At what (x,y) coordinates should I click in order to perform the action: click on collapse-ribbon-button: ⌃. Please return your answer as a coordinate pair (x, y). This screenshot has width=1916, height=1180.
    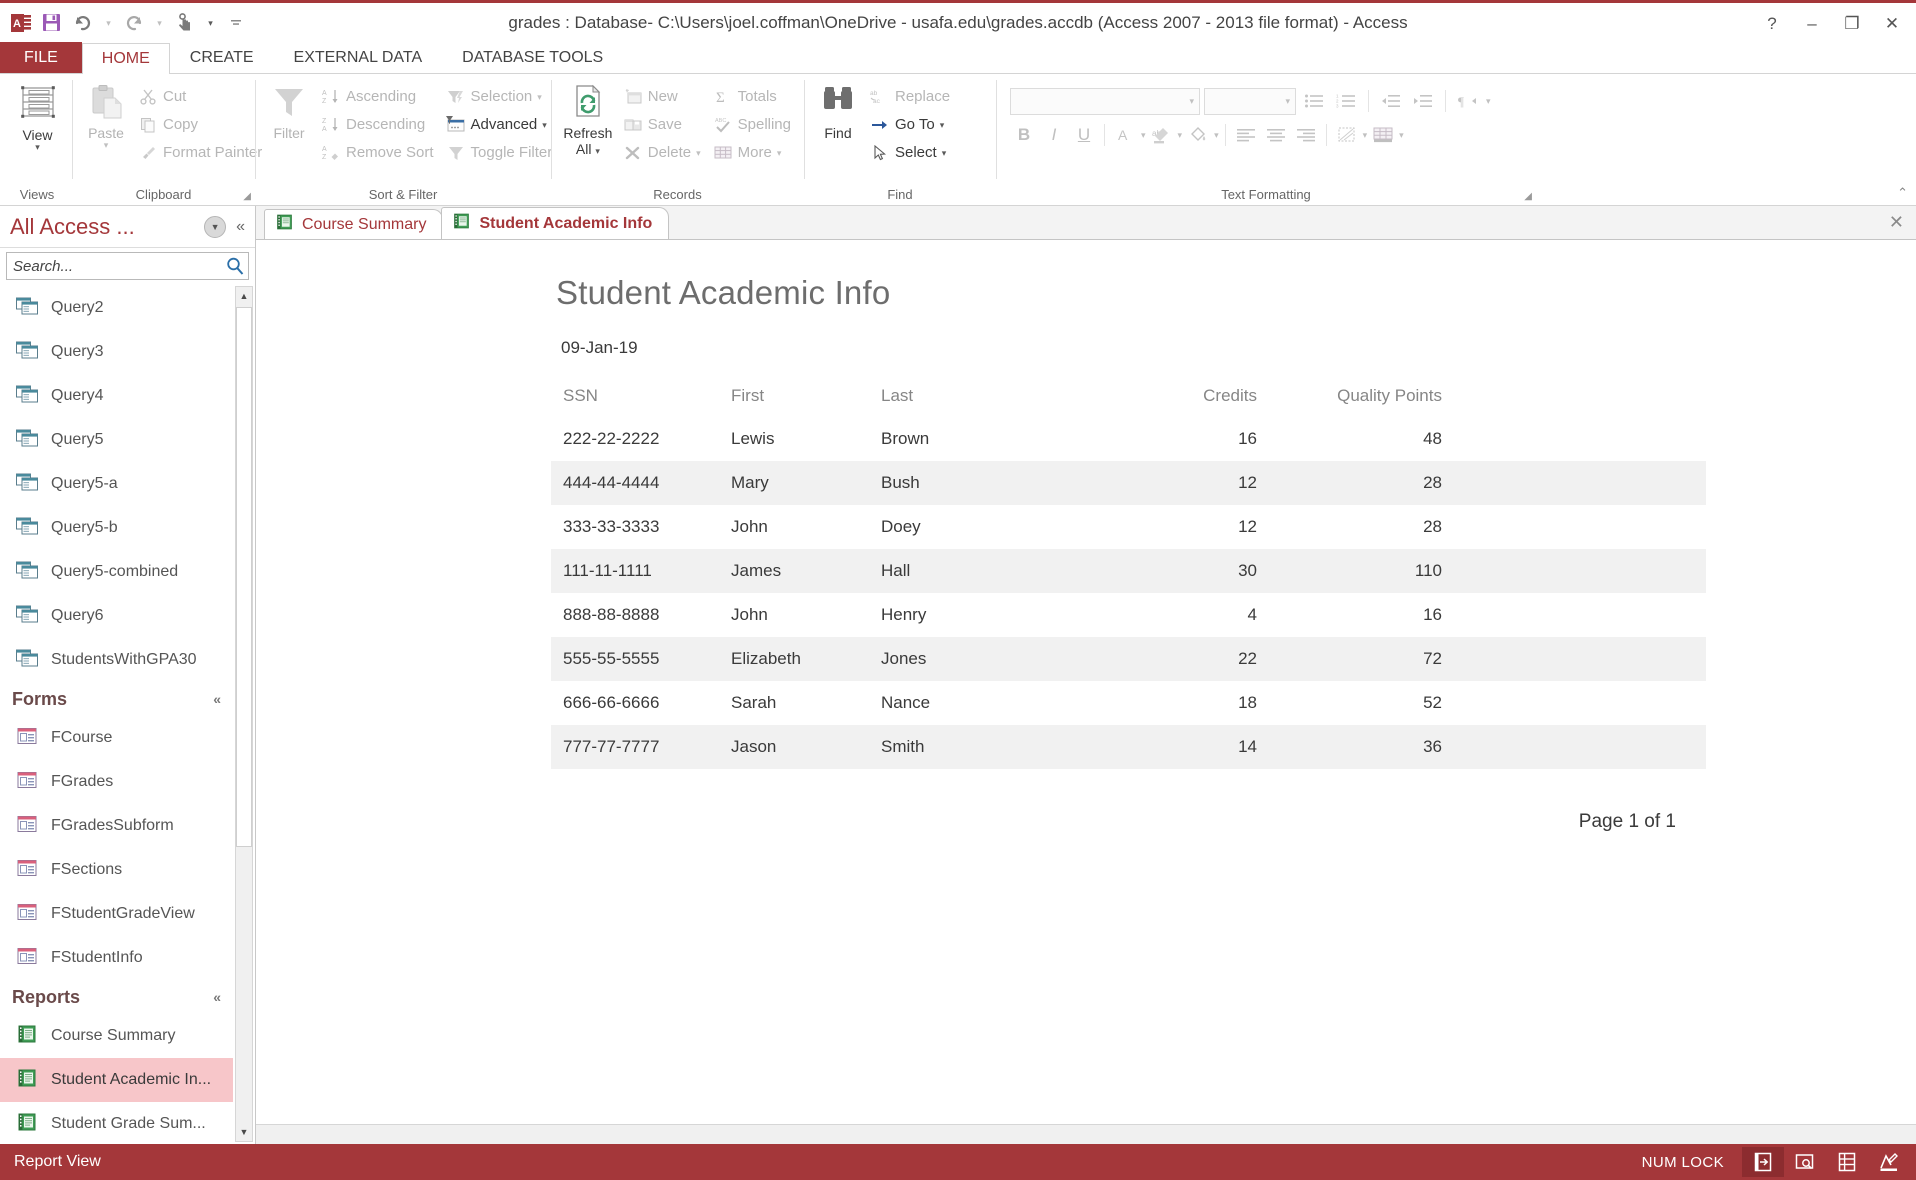
    Looking at the image, I should click on (1902, 193).